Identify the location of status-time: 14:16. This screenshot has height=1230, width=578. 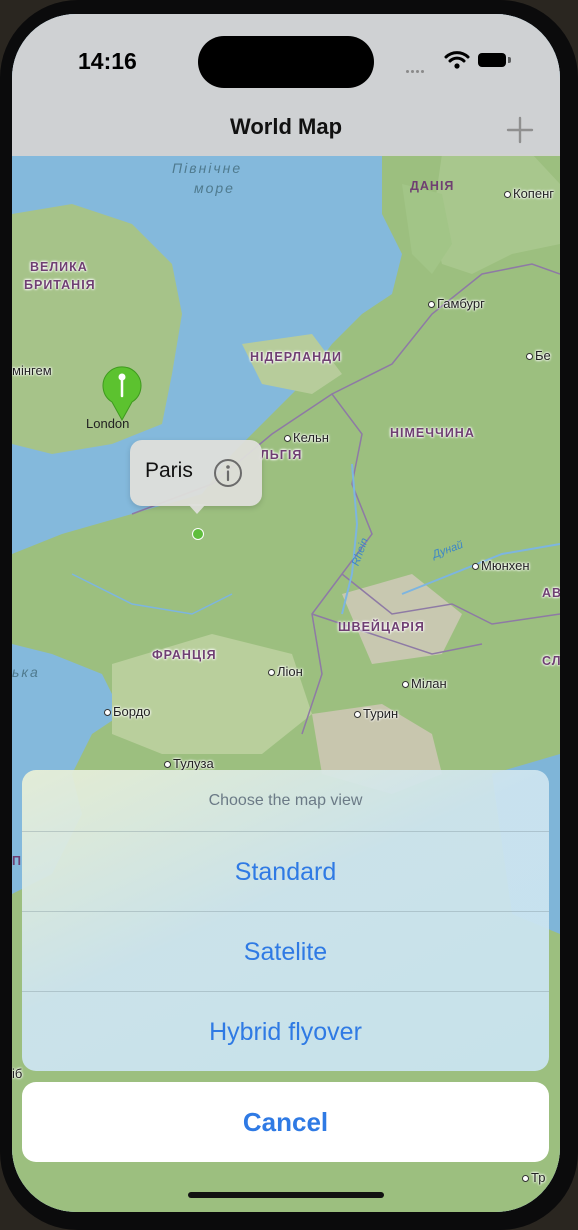
(107, 61).